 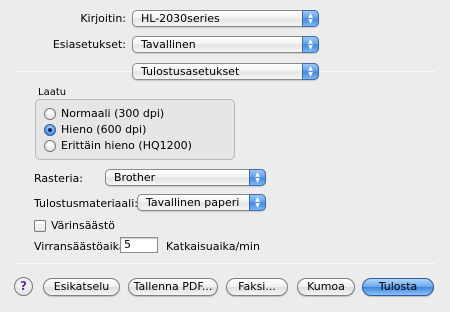 I want to click on cancel-button: Kumoa, so click(x=326, y=287).